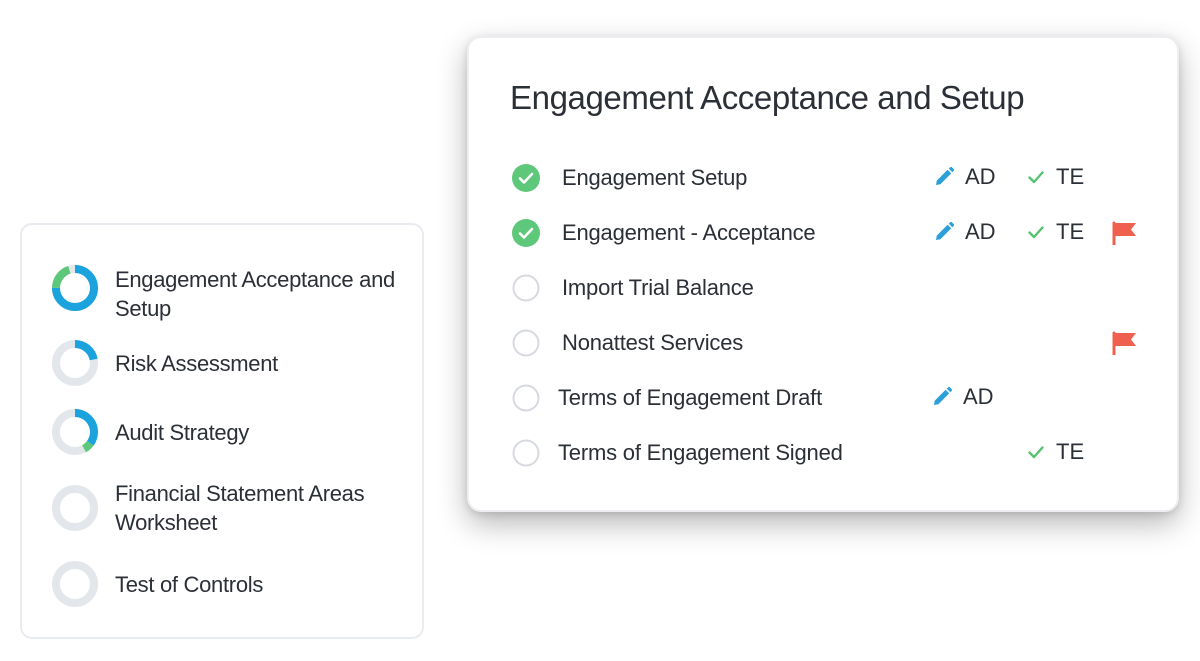 Image resolution: width=1200 pixels, height=661 pixels. Describe the element at coordinates (823, 233) in the screenshot. I see `task-row: Engagement - Acceptance AD TE` at that location.